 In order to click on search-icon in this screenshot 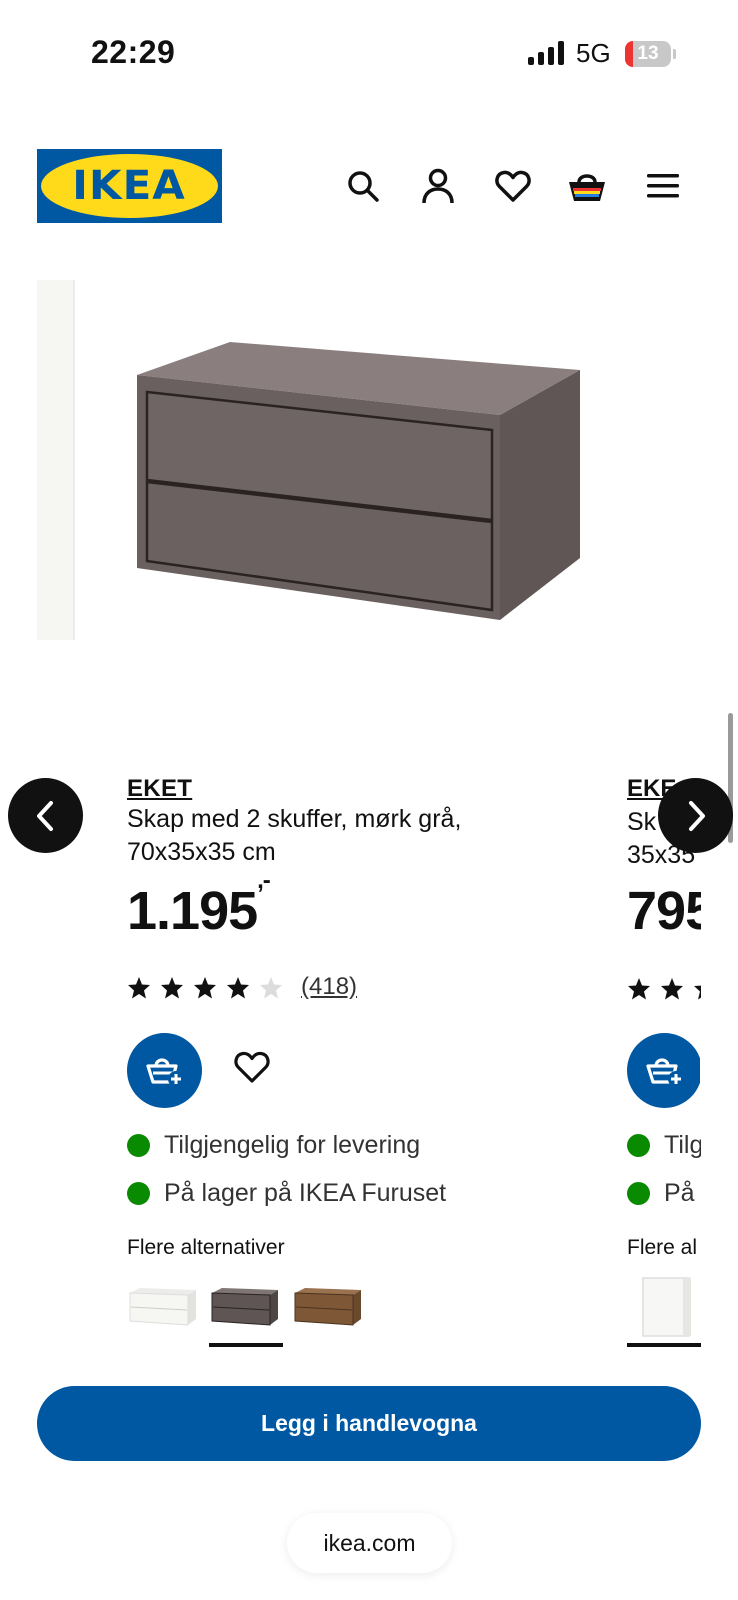, I will do `click(363, 186)`.